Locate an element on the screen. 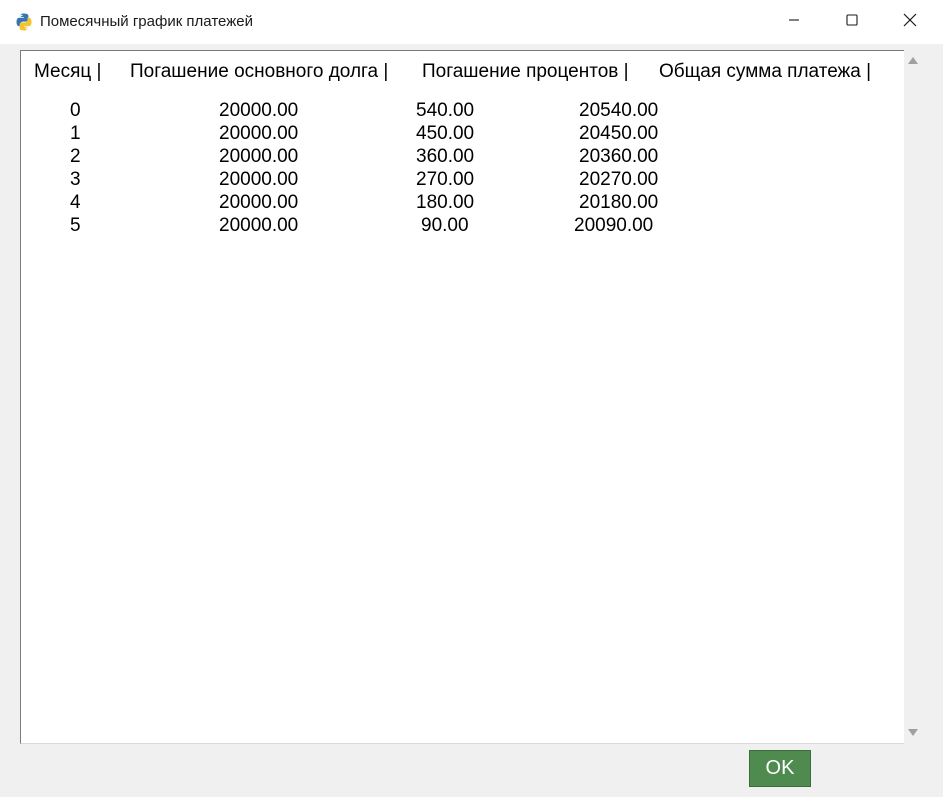 The height and width of the screenshot is (797, 943). cell-total: 20540.00 is located at coordinates (619, 110).